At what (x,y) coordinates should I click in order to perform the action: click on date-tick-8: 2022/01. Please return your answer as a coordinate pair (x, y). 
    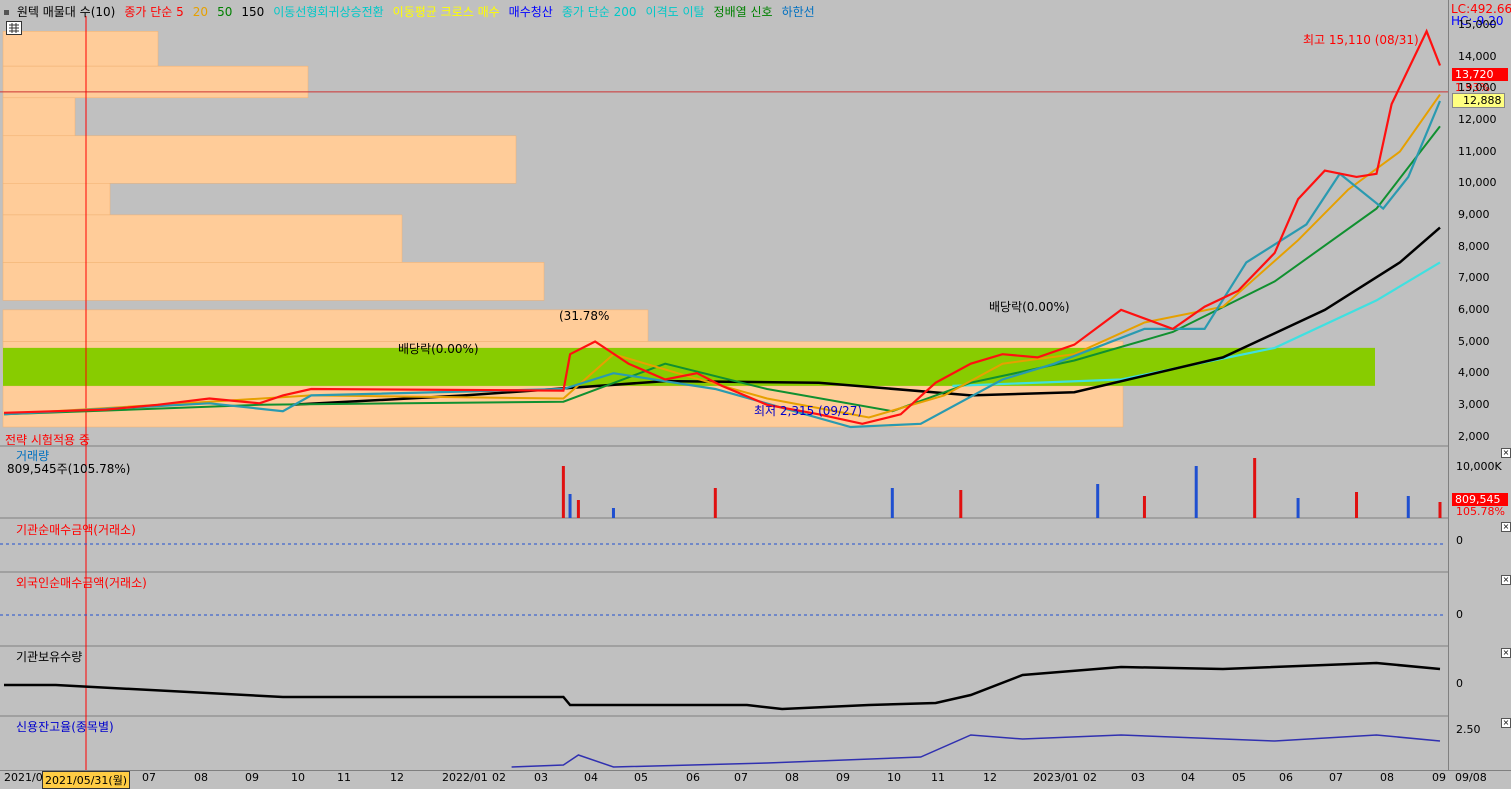
    Looking at the image, I should click on (465, 777).